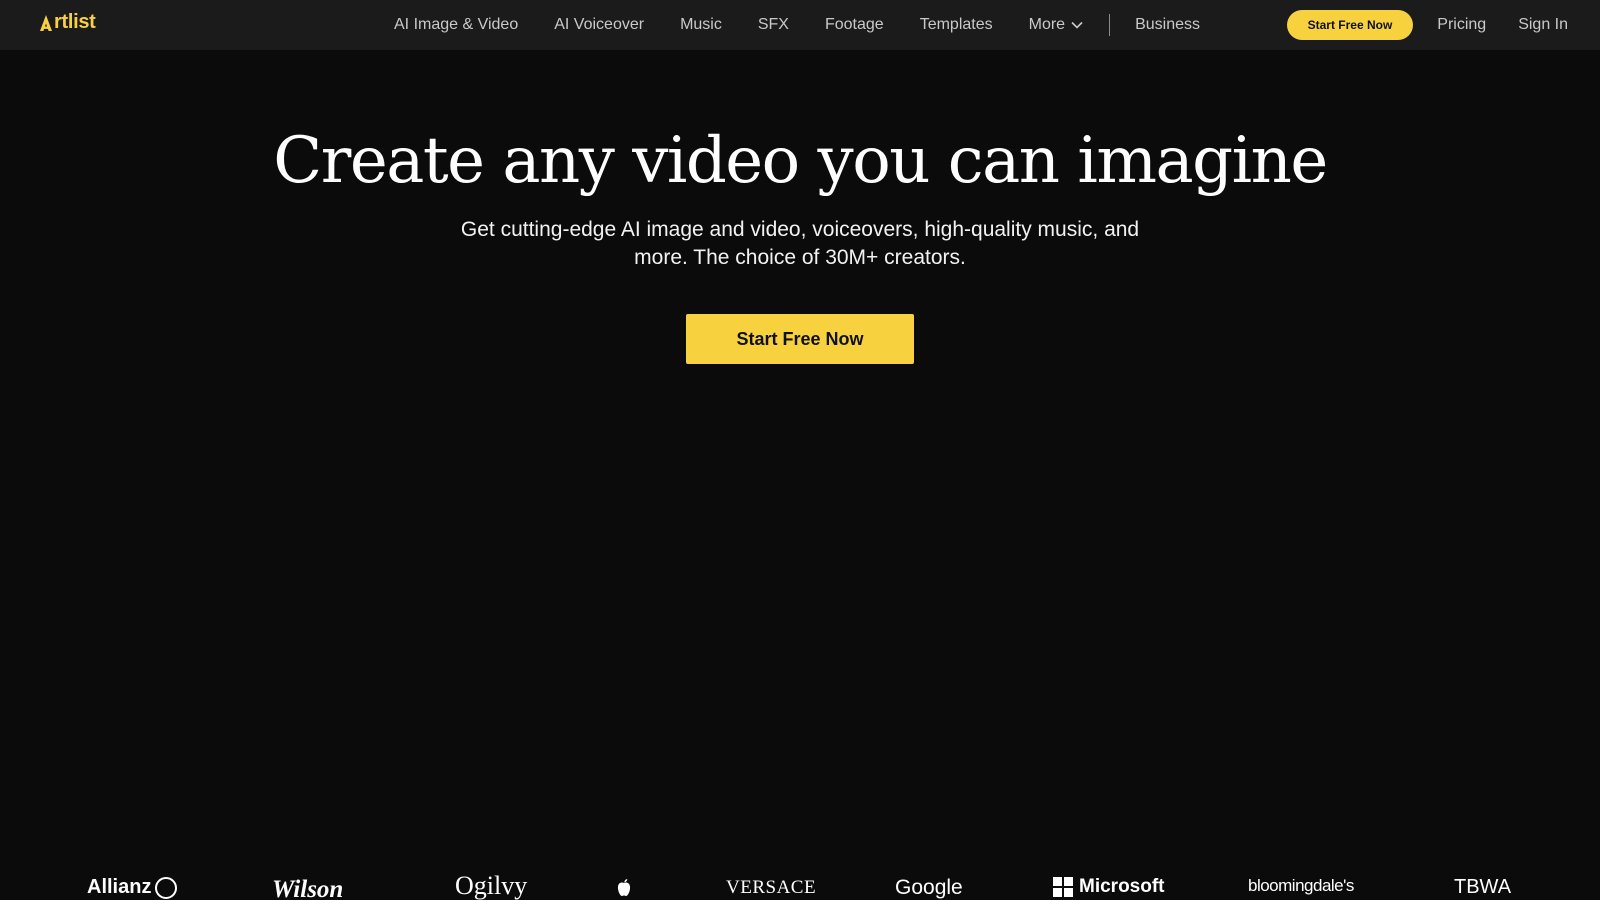  Describe the element at coordinates (773, 25) in the screenshot. I see `nav-sfx: SFX` at that location.